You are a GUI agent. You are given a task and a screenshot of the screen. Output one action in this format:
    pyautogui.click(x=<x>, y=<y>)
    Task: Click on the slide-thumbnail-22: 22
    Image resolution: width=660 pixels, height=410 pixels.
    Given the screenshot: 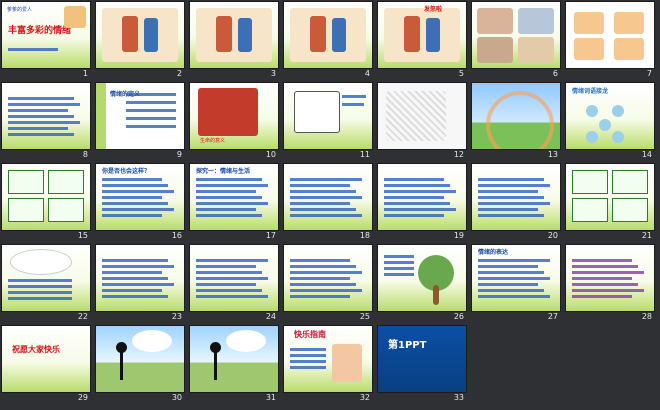 What is the action you would take?
    pyautogui.click(x=46, y=284)
    